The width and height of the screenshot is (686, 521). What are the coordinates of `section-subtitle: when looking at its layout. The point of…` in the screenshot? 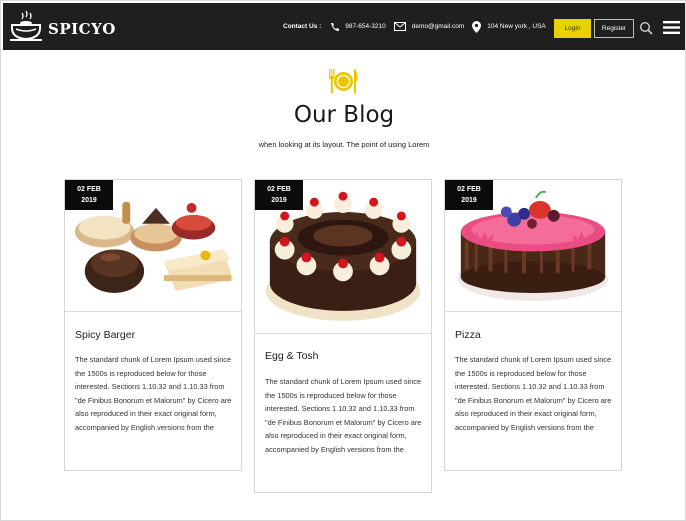 It's located at (344, 144).